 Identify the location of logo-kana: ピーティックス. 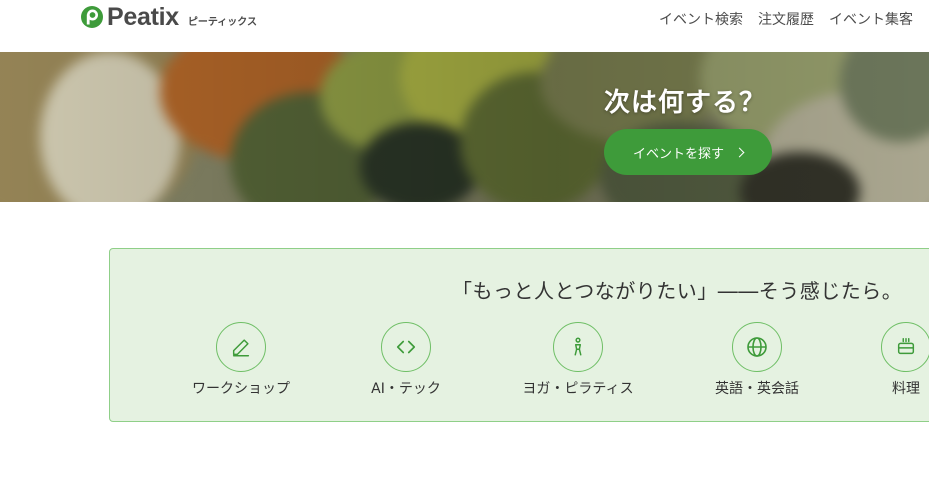
(222, 22).